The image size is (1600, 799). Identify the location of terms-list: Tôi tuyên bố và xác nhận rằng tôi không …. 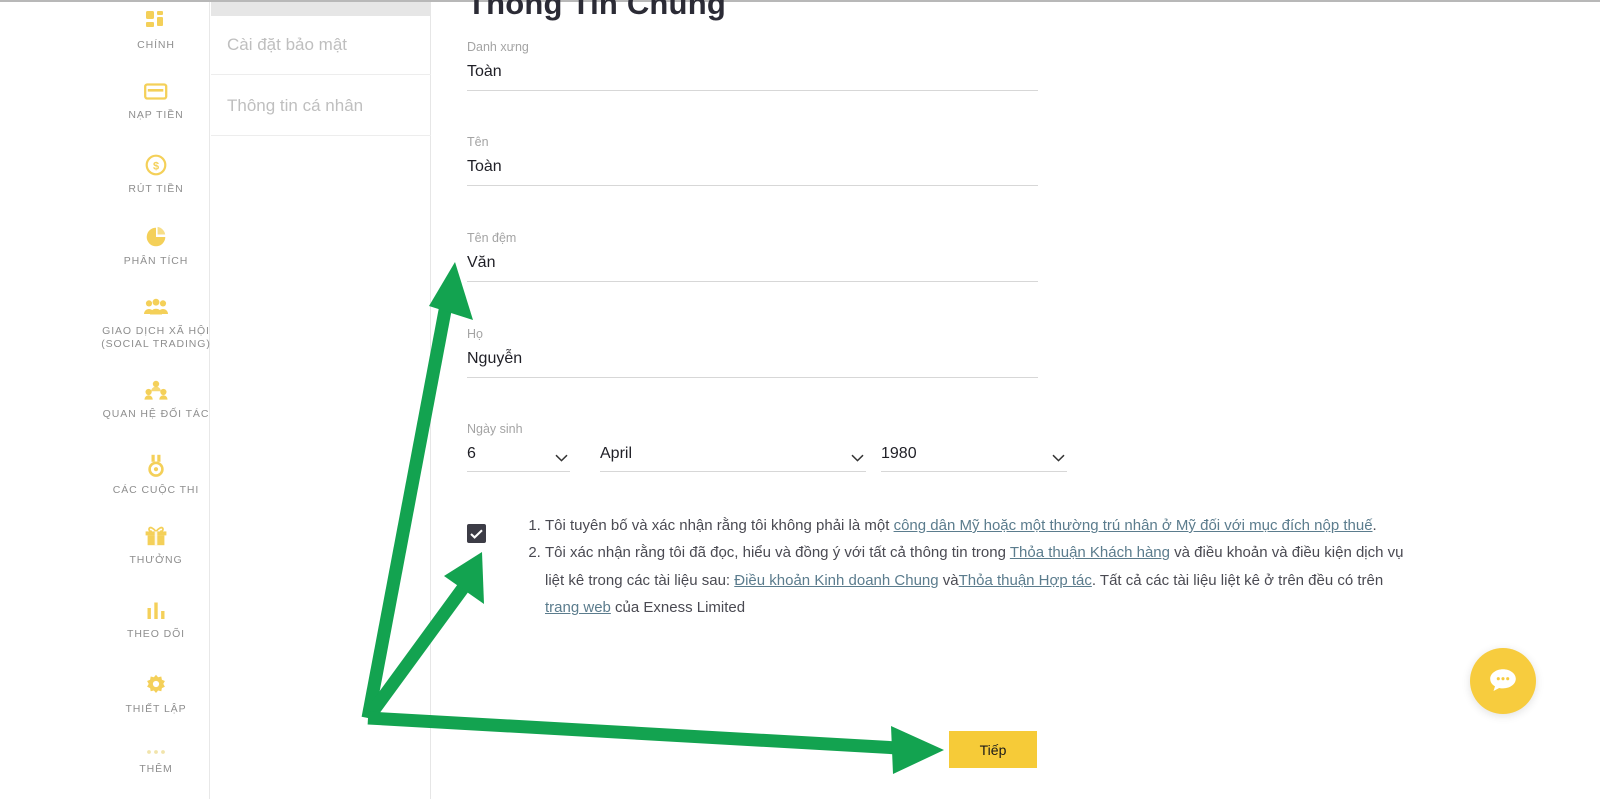
(971, 567).